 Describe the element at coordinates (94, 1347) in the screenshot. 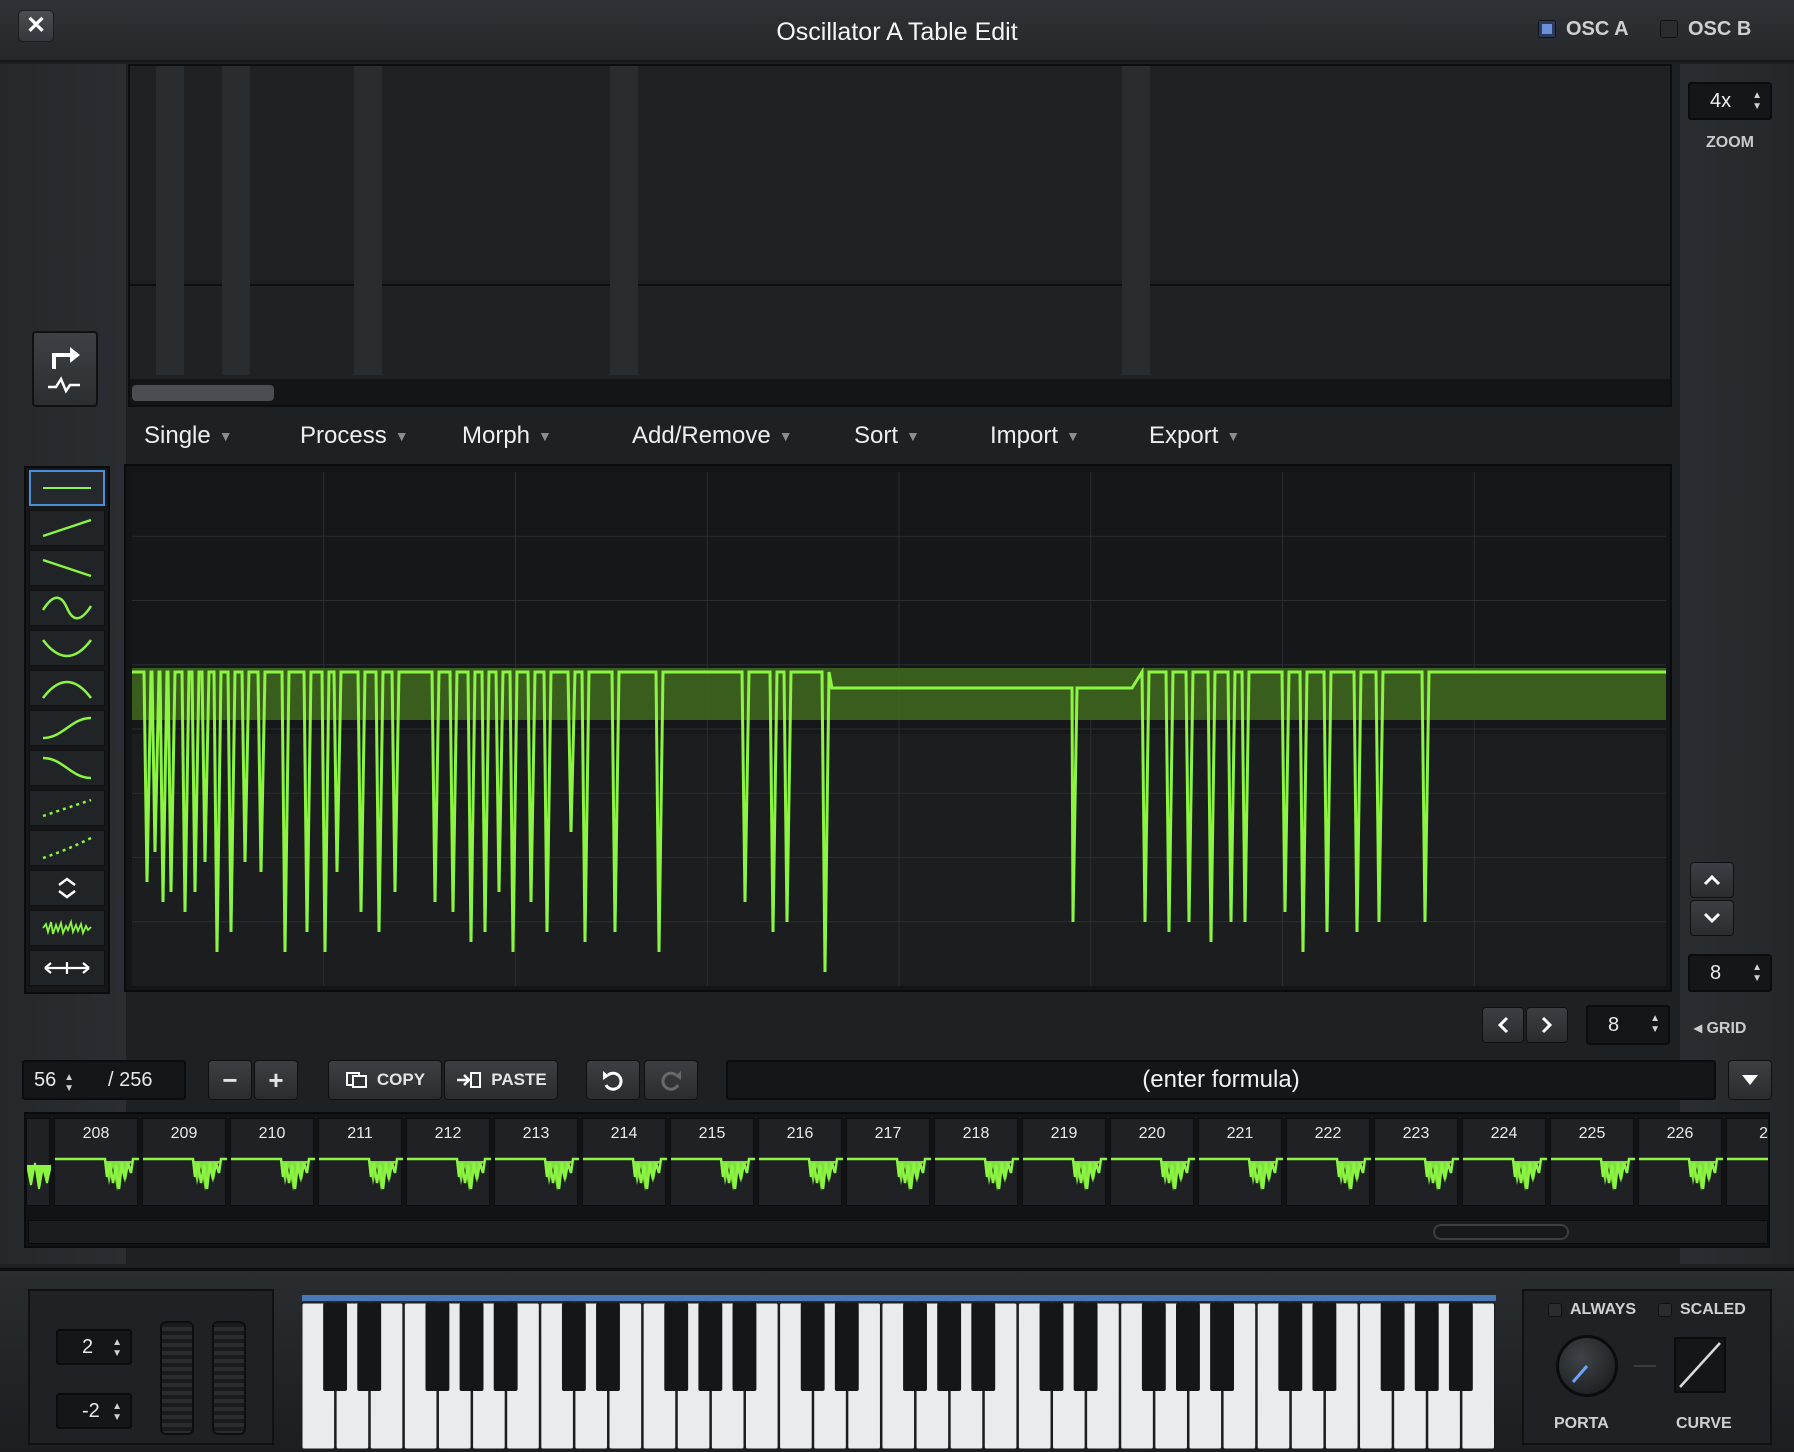

I see `pitch-bend-up-field: 2 ▲ ▼` at that location.